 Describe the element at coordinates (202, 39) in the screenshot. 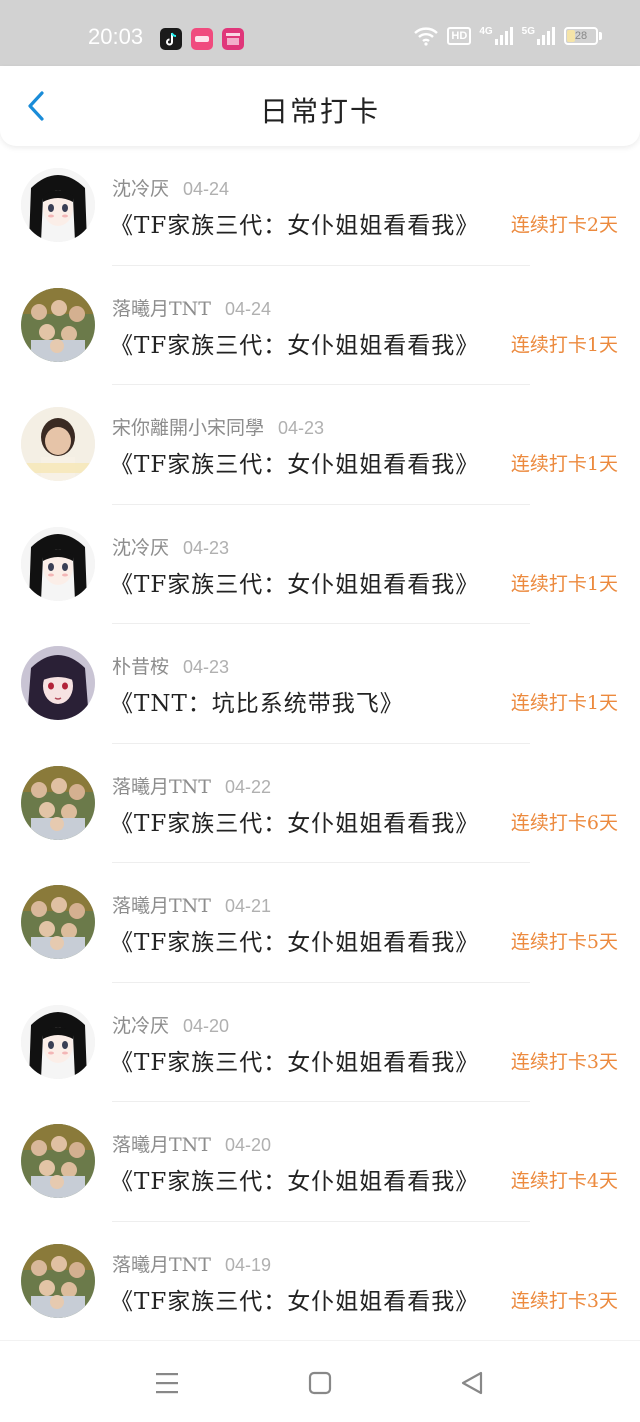

I see `app-pink-icon` at that location.